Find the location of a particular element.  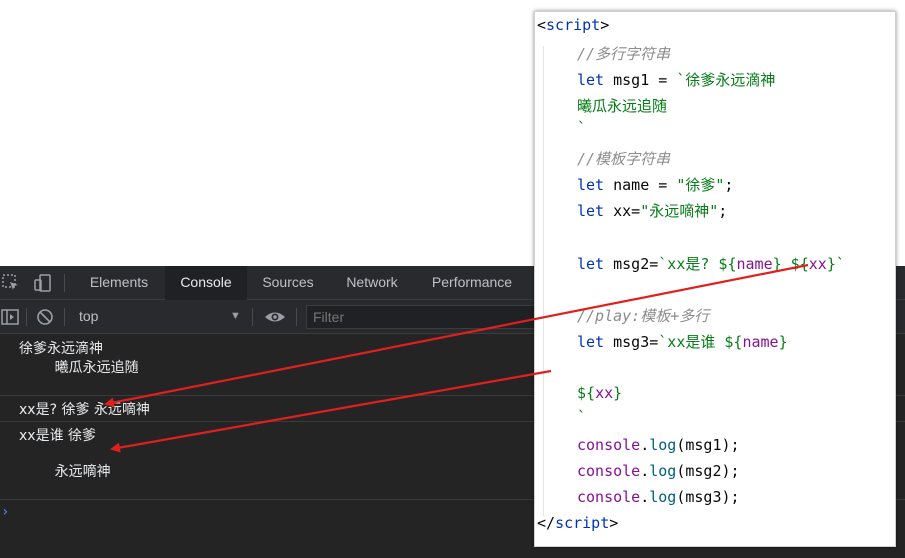

tab-elements: Elements is located at coordinates (119, 282).